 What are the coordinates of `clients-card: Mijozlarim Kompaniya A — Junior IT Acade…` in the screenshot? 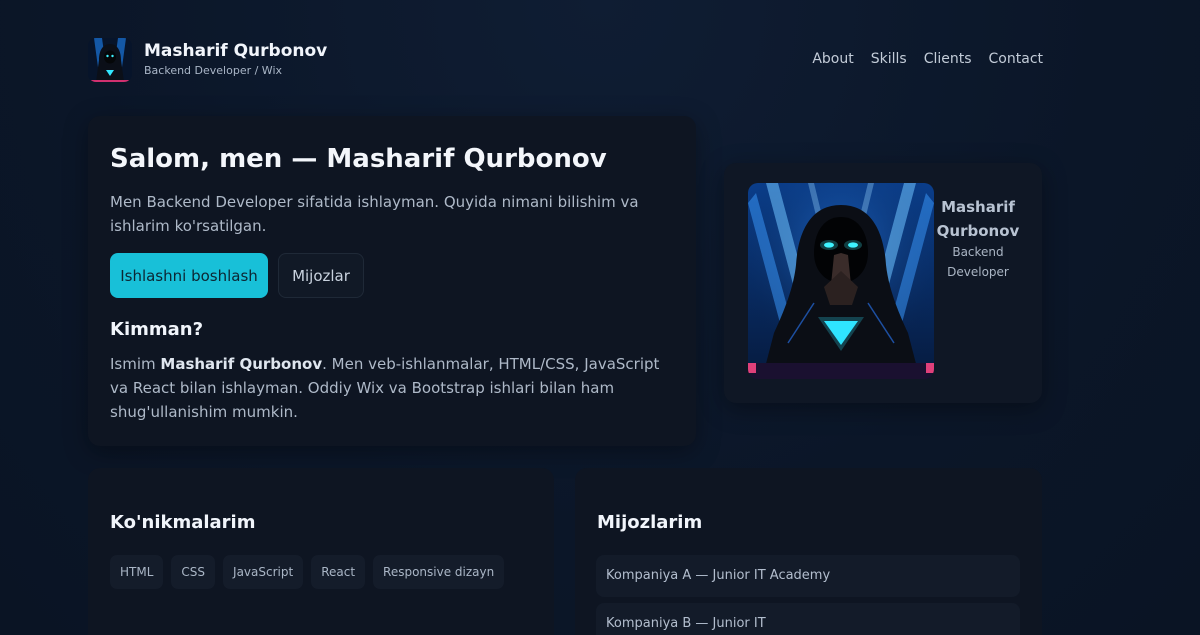 It's located at (808, 551).